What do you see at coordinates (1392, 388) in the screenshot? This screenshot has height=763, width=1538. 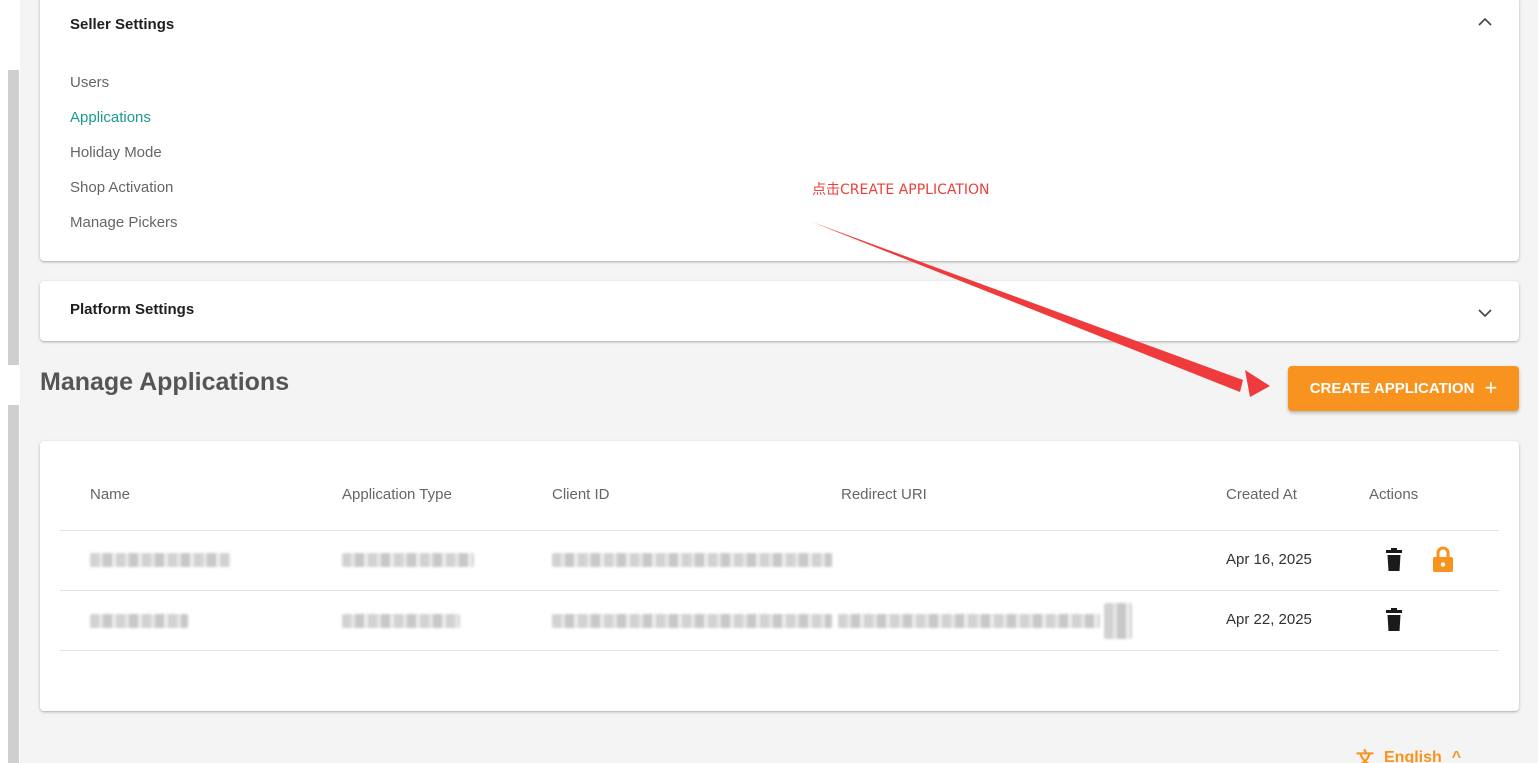 I see `create-application-label: CREATE APPLICATION` at bounding box center [1392, 388].